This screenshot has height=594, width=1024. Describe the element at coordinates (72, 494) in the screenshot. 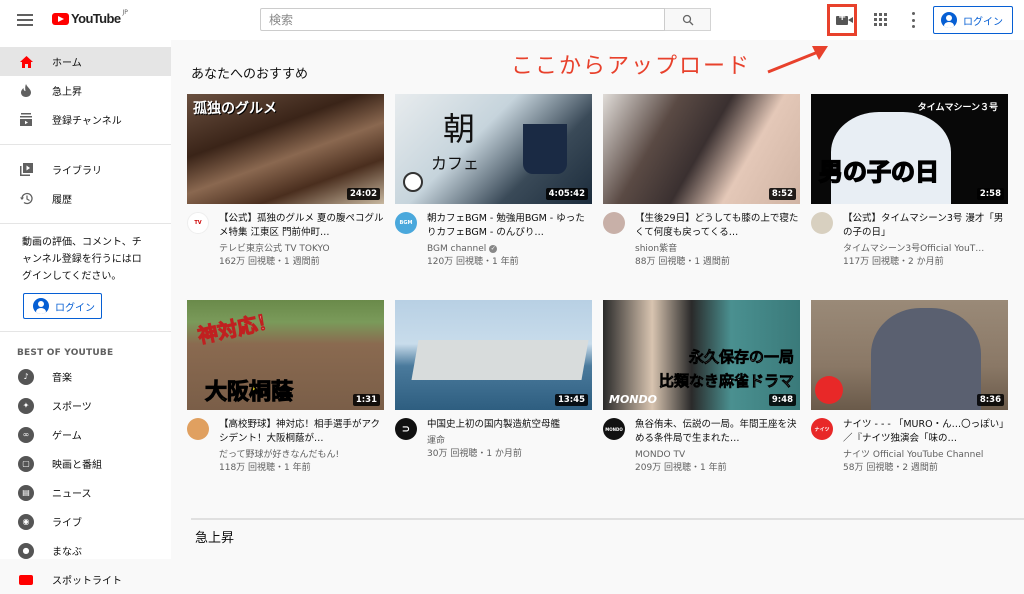

I see `sidebar-item-label: ニュース` at that location.